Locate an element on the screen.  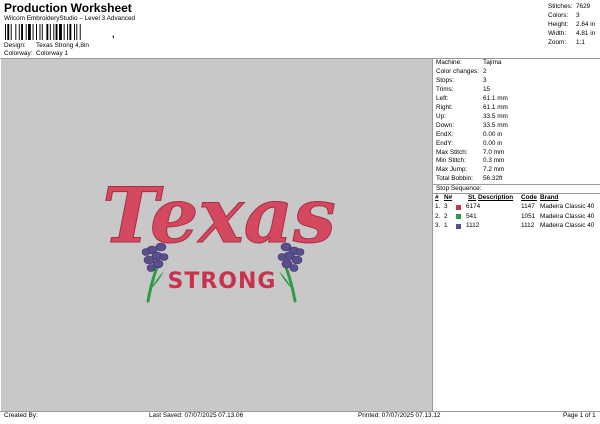
created-by: Created By: is located at coordinates (21, 415).